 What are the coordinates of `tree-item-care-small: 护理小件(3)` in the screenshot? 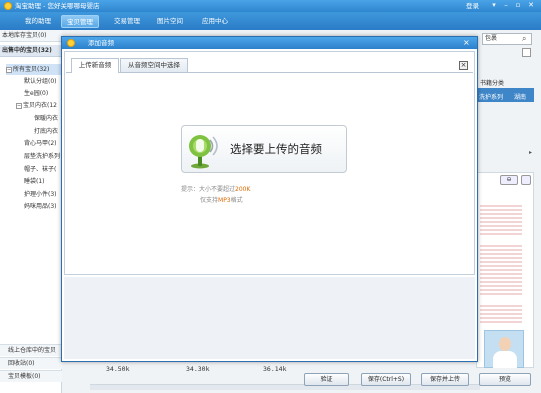 It's located at (40, 194).